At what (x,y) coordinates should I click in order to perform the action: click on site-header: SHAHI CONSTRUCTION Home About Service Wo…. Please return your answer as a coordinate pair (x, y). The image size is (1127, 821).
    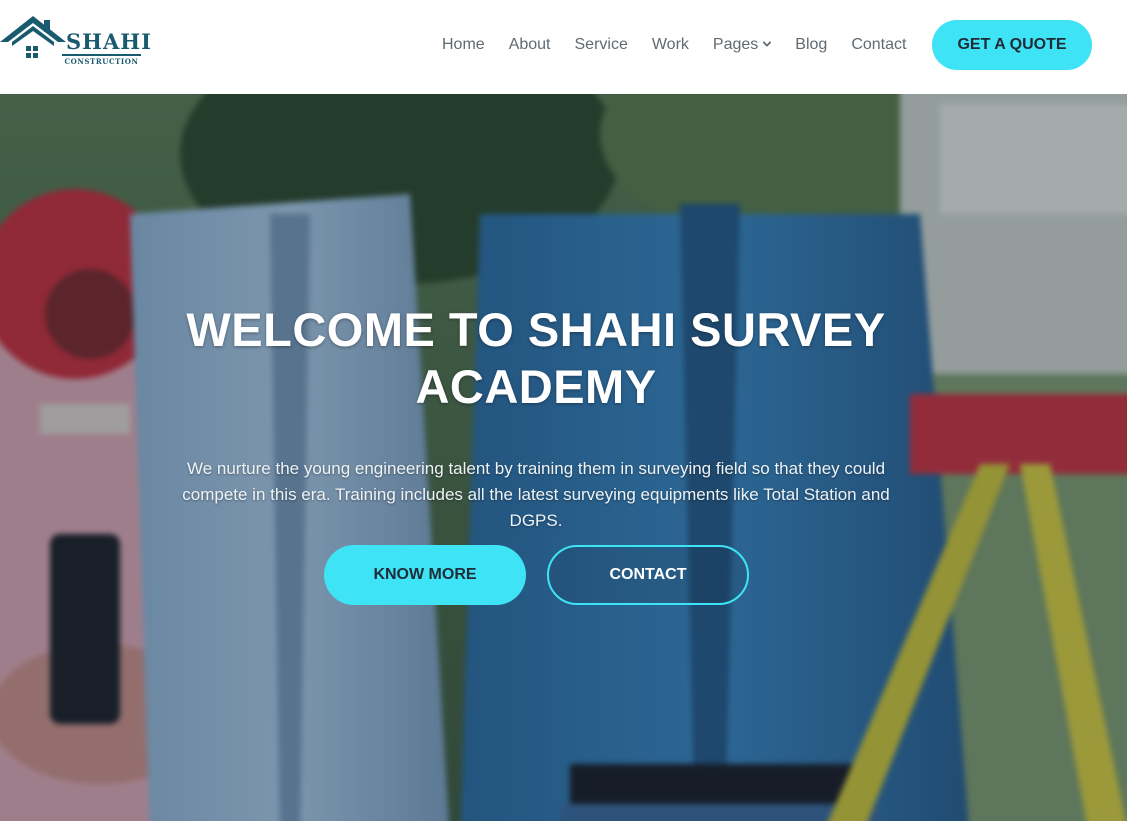
    Looking at the image, I should click on (563, 47).